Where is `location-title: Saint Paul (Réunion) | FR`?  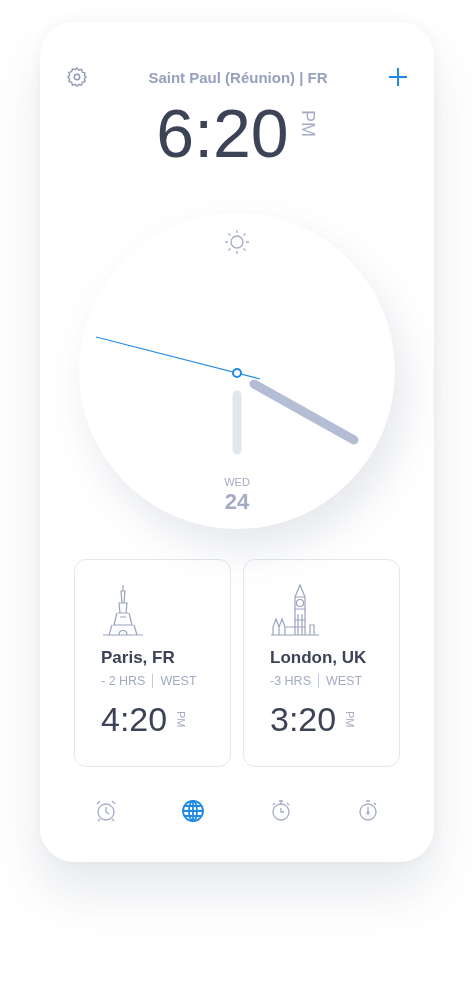 location-title: Saint Paul (Réunion) | FR is located at coordinates (238, 77).